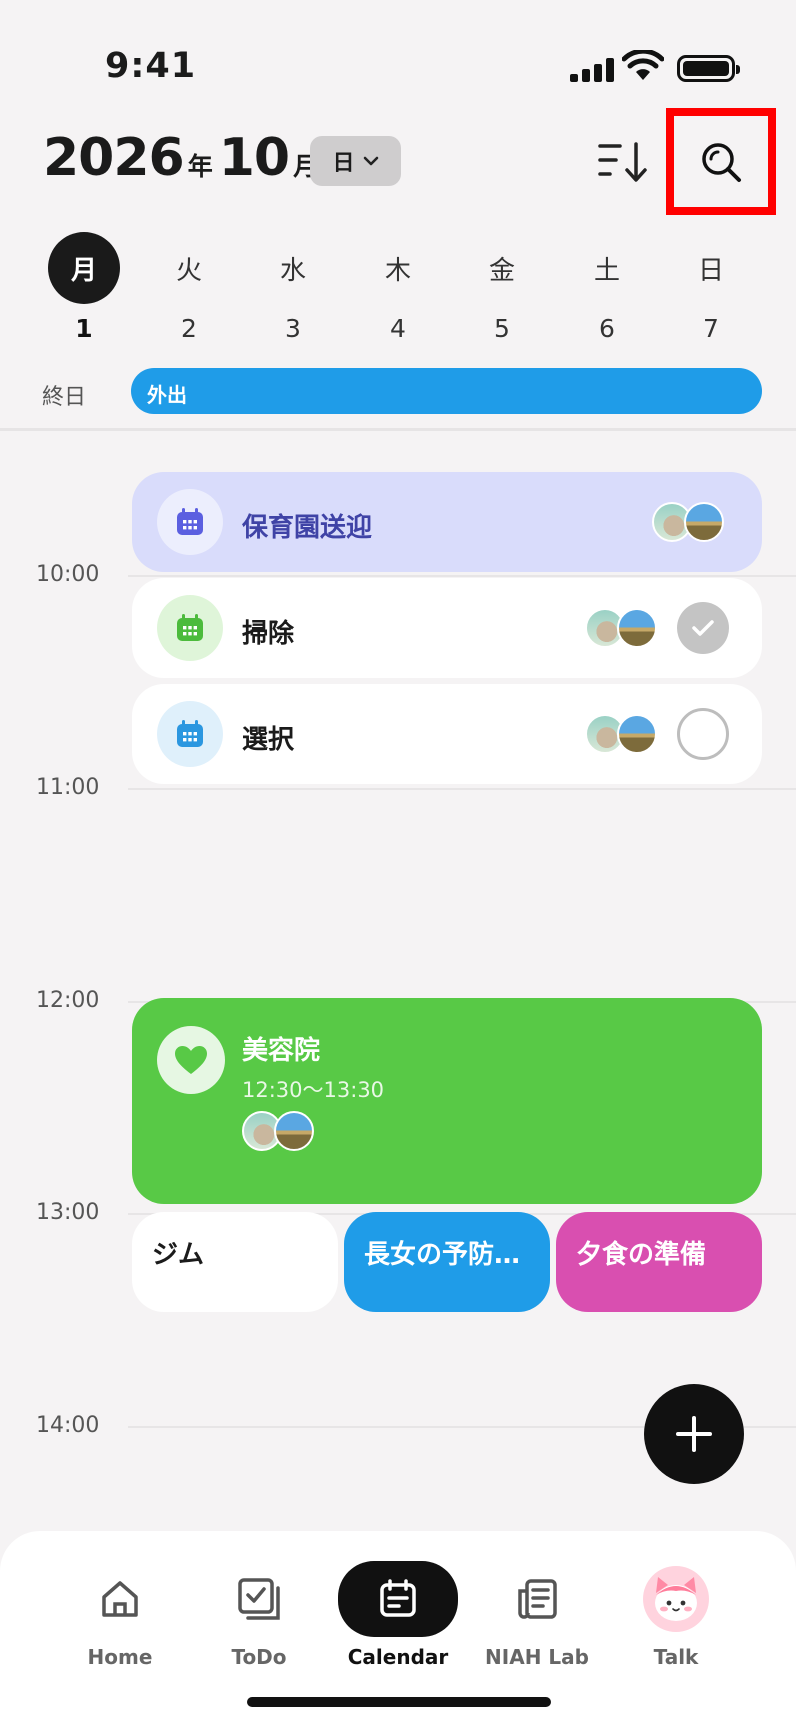 This screenshot has height=1724, width=796. Describe the element at coordinates (293, 328) in the screenshot. I see `weekday-date: 3` at that location.